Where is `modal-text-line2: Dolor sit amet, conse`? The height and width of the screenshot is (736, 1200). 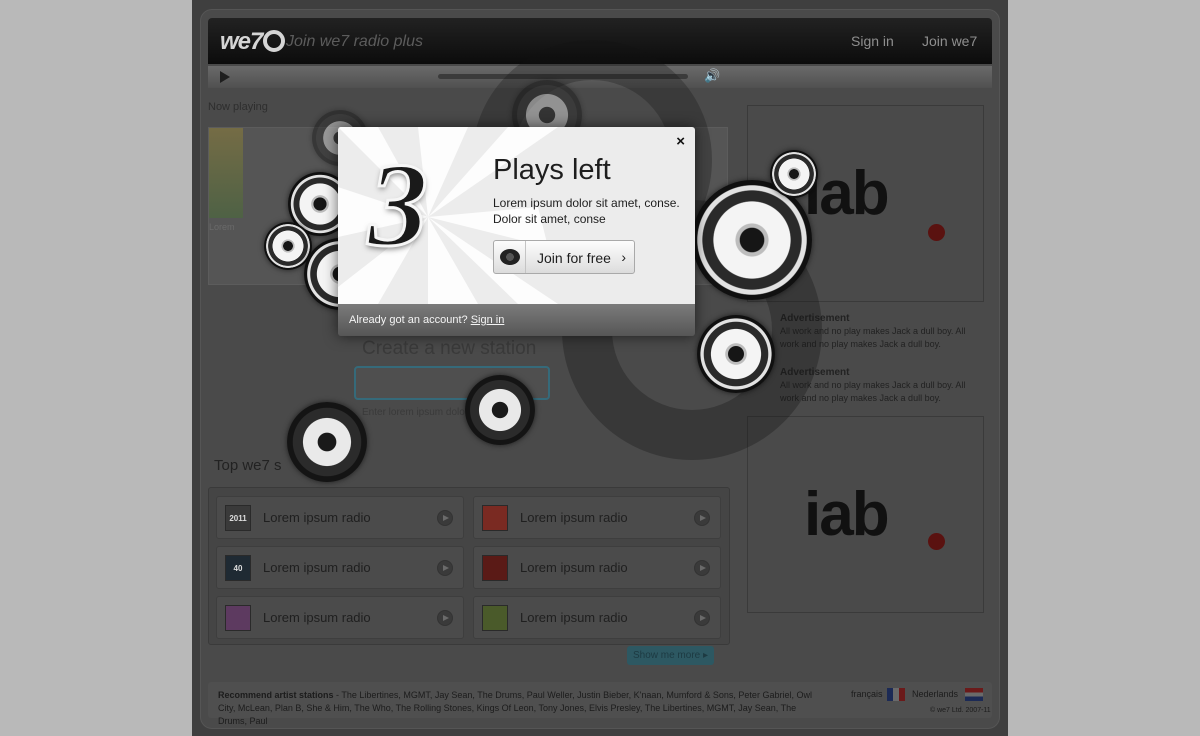 modal-text-line2: Dolor sit amet, conse is located at coordinates (549, 219).